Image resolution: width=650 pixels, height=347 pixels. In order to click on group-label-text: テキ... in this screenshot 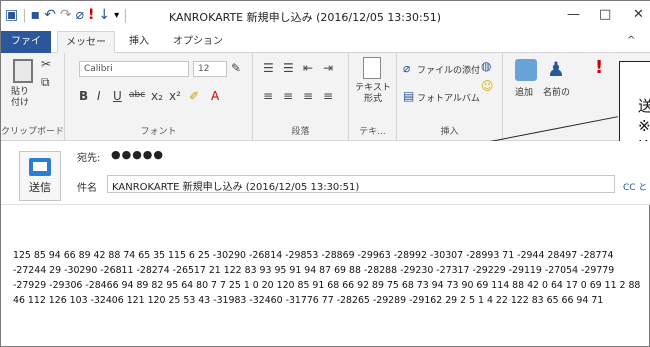, I will do `click(372, 132)`.